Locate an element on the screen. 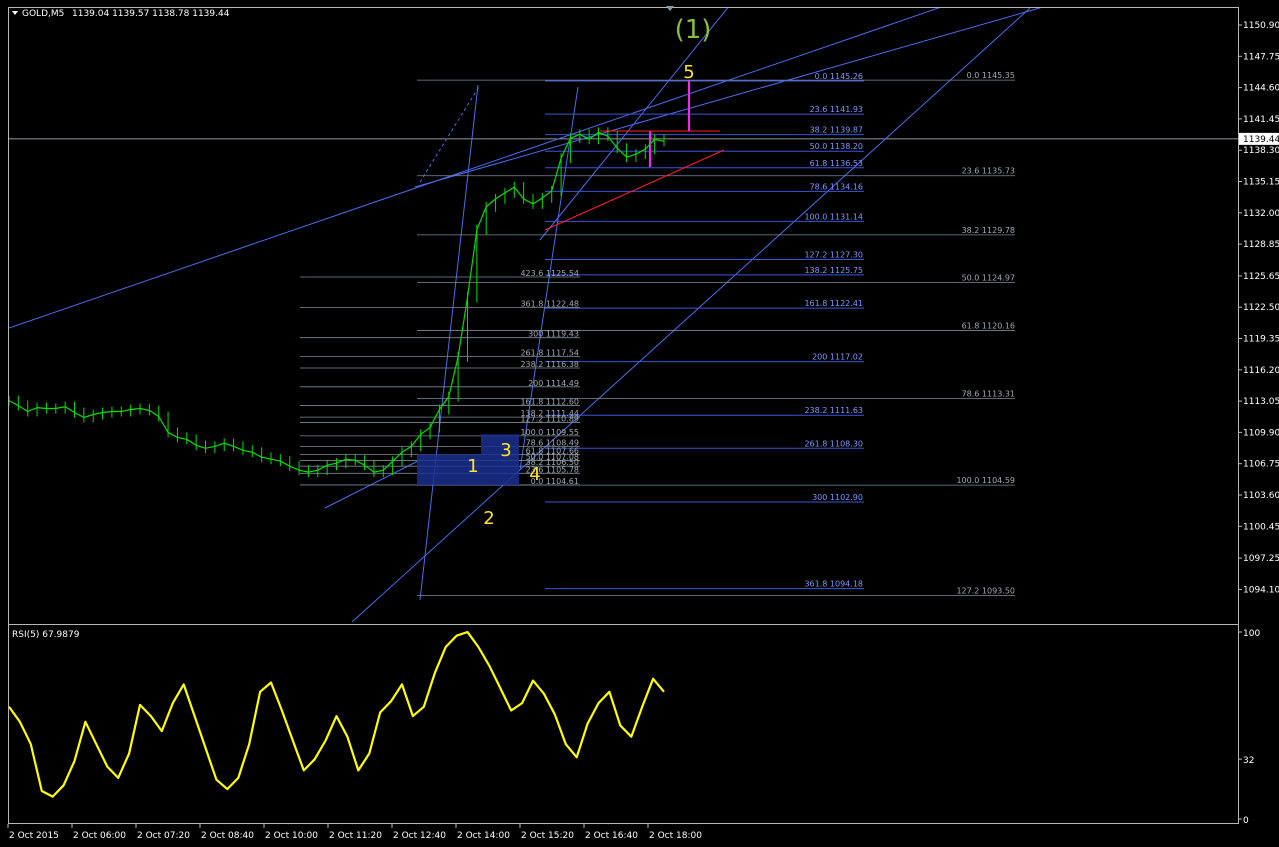  fib-level-label: 50.0 1124.97 is located at coordinates (988, 278).